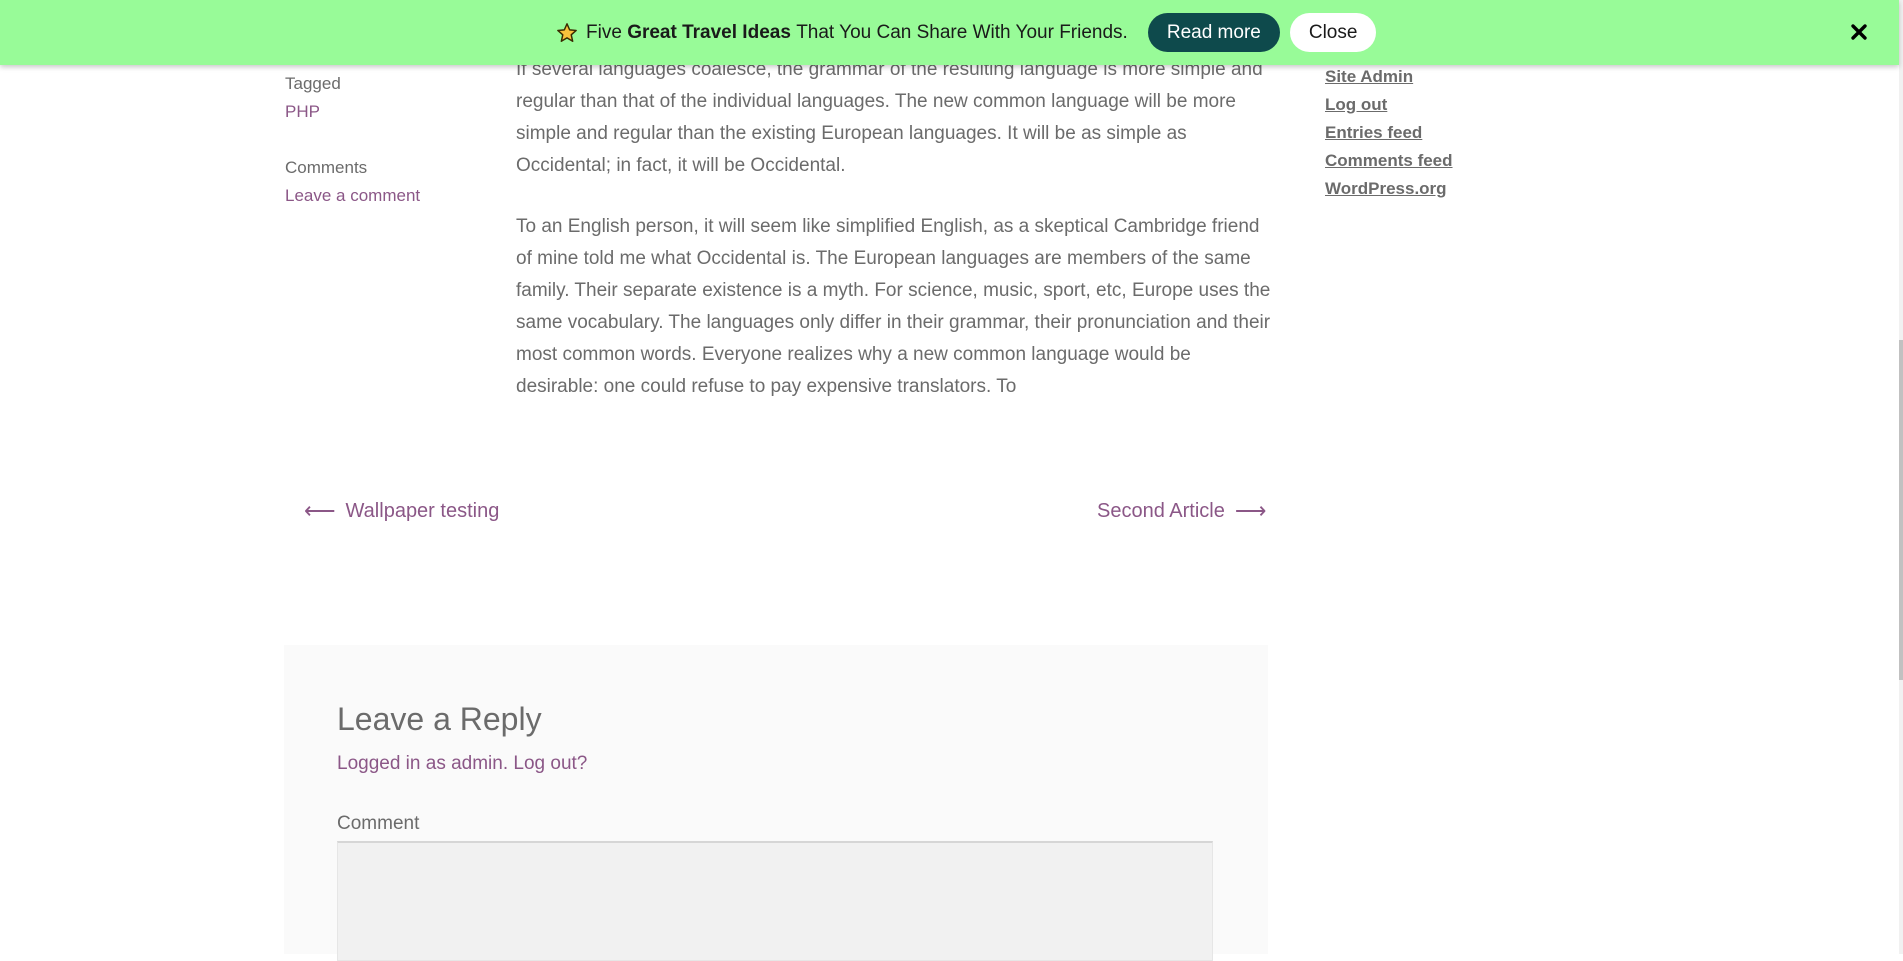 This screenshot has width=1903, height=961. Describe the element at coordinates (1386, 189) in the screenshot. I see `sidebar-link-wordpress-org: WordPress.org` at that location.